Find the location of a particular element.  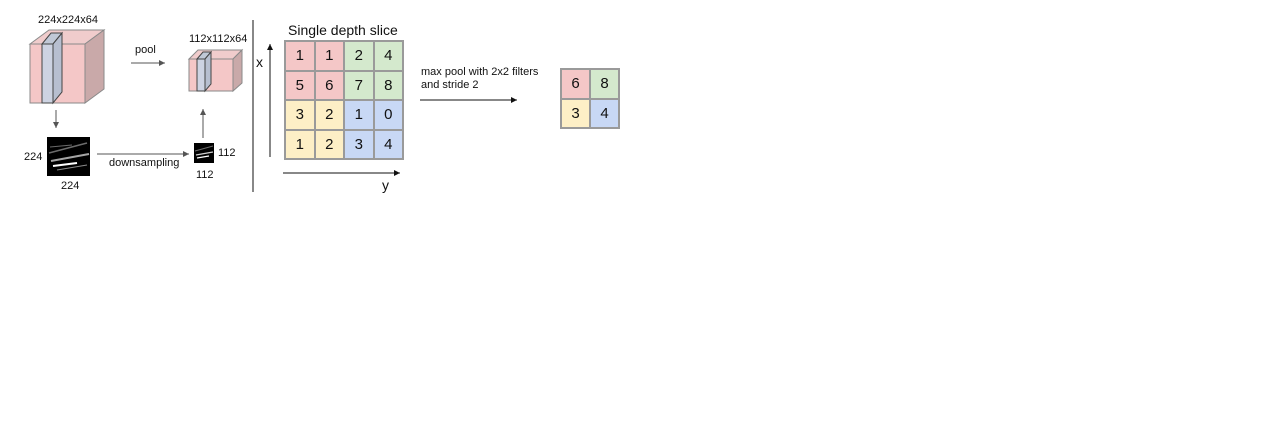

output-map-width-label: 112 is located at coordinates (205, 175).